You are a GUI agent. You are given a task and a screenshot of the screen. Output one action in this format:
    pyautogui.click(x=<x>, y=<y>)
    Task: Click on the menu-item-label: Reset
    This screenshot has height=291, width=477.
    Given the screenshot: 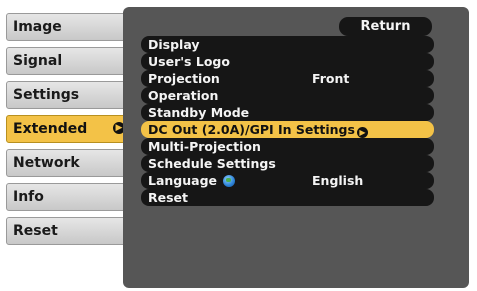 What is the action you would take?
    pyautogui.click(x=168, y=197)
    